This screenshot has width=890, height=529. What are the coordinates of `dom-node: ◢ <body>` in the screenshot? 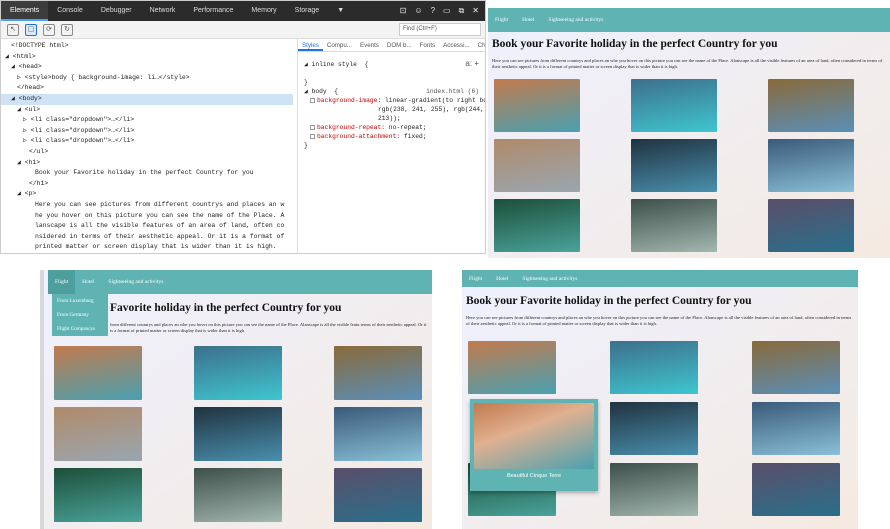 It's located at (147, 99).